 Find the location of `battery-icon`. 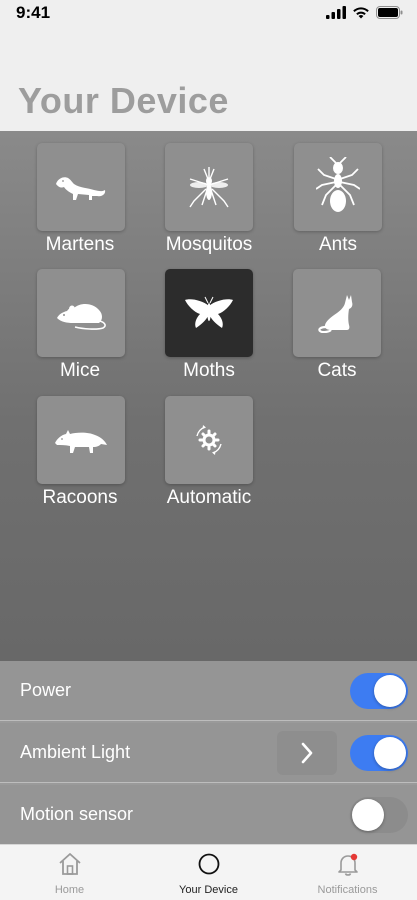

battery-icon is located at coordinates (389, 12).